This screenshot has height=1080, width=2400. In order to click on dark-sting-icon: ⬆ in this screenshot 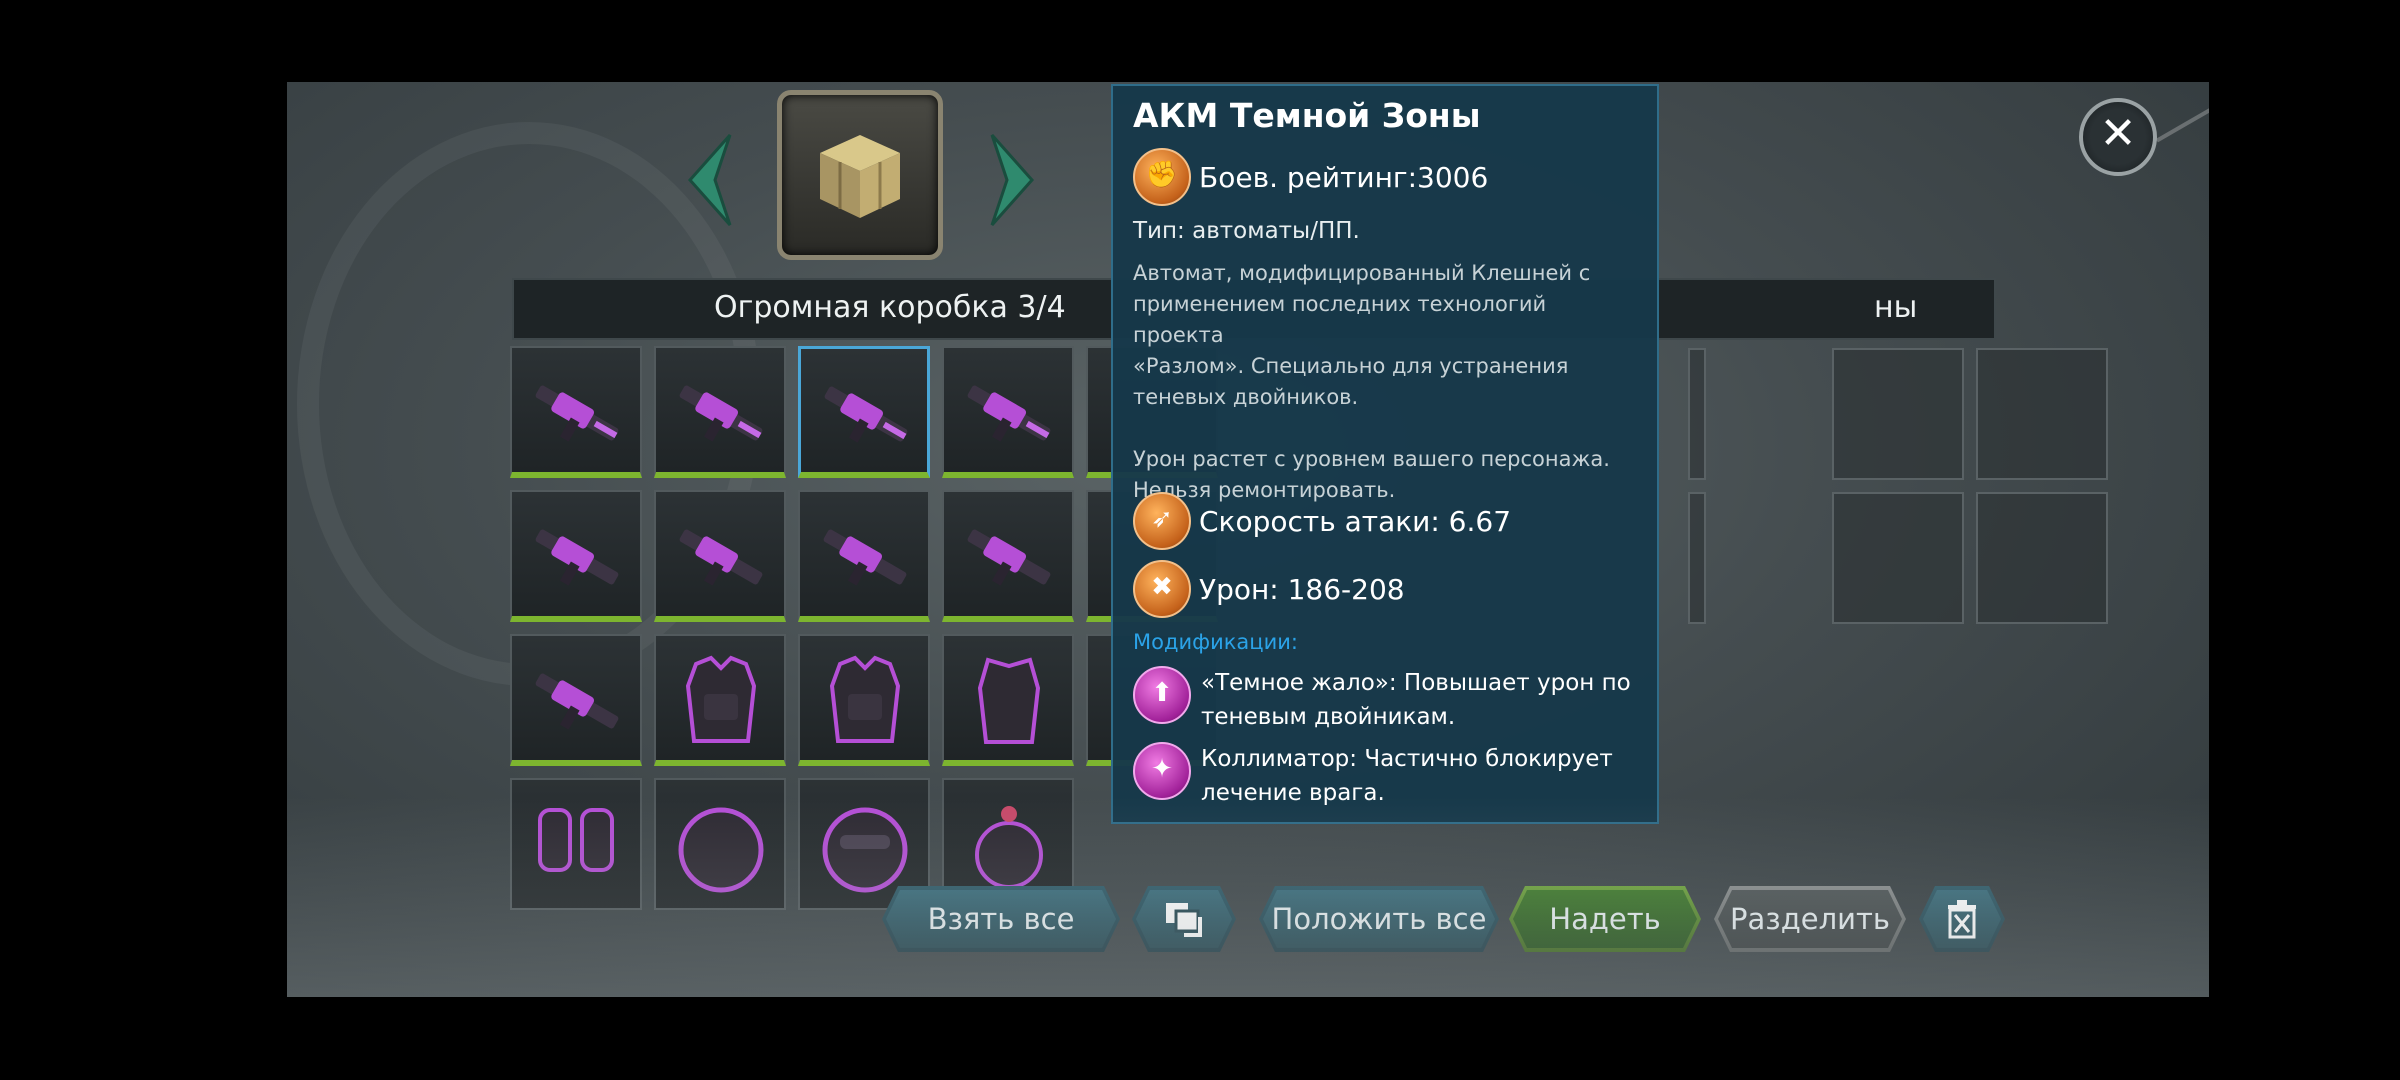, I will do `click(1162, 695)`.